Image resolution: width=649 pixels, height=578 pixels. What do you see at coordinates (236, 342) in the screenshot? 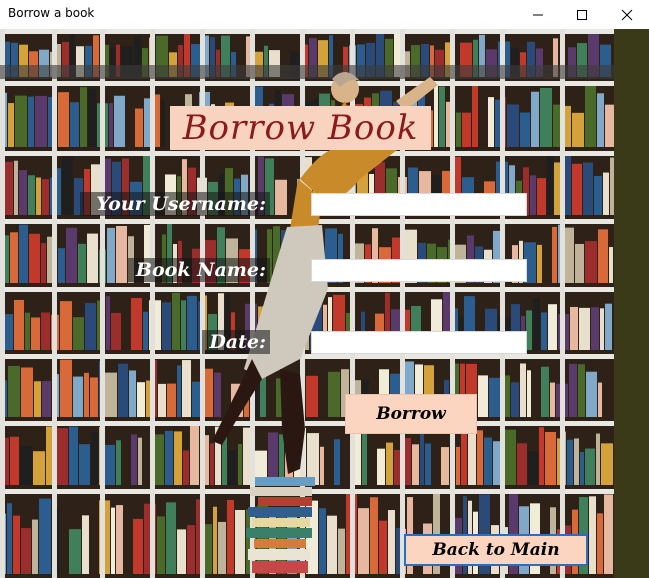
I see `date-label: Date:` at bounding box center [236, 342].